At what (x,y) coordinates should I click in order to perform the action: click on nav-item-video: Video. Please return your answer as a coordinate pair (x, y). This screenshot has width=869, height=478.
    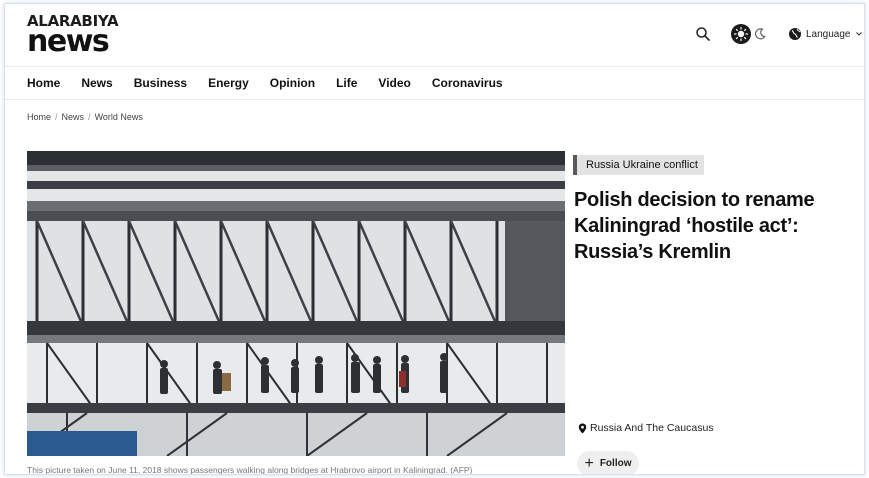
    Looking at the image, I should click on (394, 83).